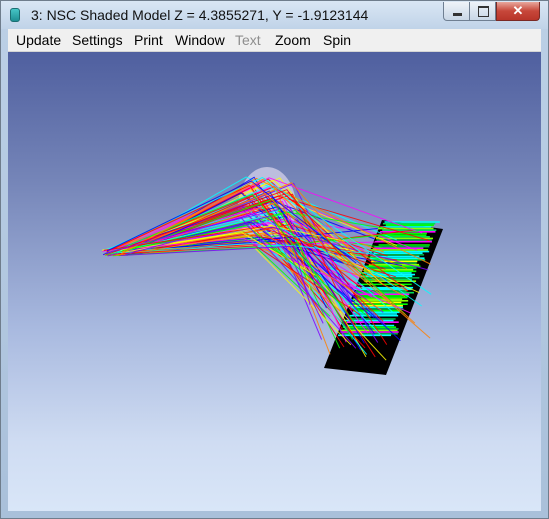  What do you see at coordinates (15, 15) in the screenshot?
I see `app-icon` at bounding box center [15, 15].